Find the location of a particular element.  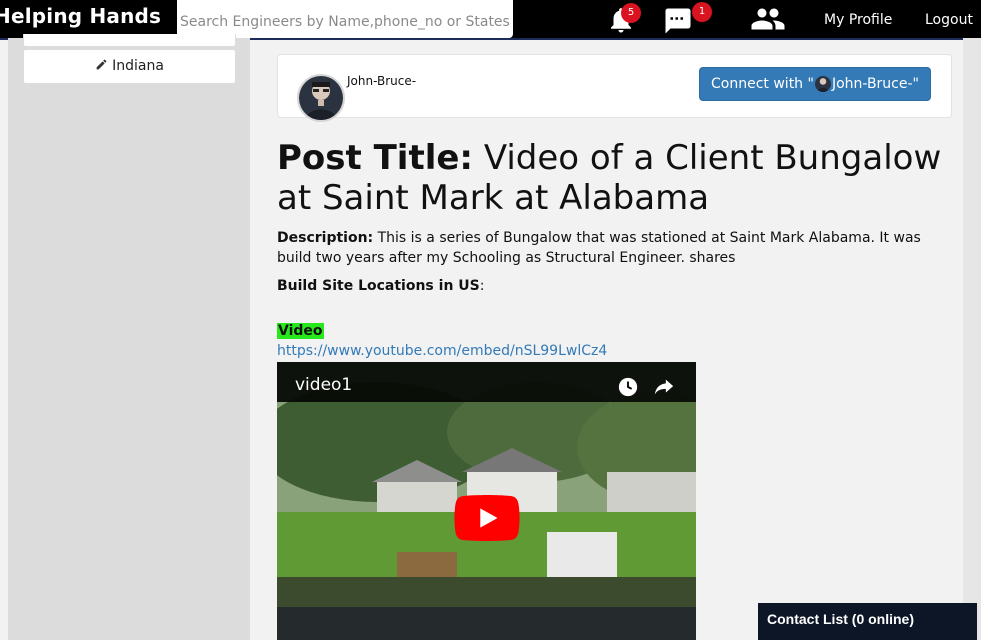

sidebar-card-partial is located at coordinates (129, 40).